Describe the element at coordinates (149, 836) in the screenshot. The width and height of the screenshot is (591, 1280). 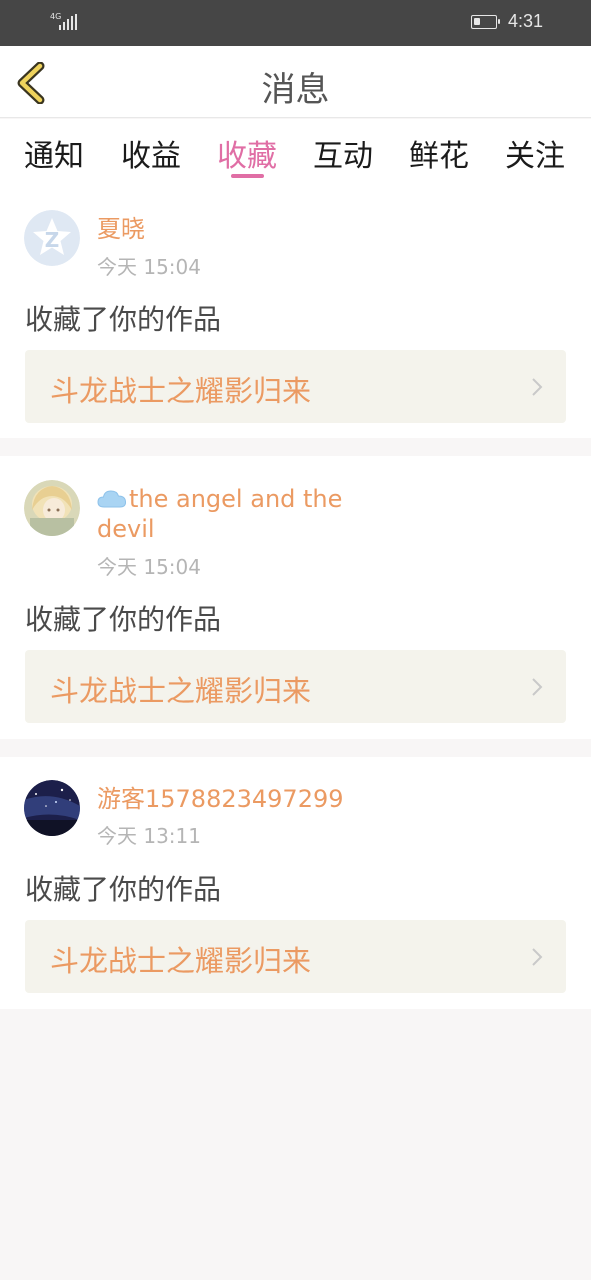
I see `timestamp: 今天 13:11` at that location.